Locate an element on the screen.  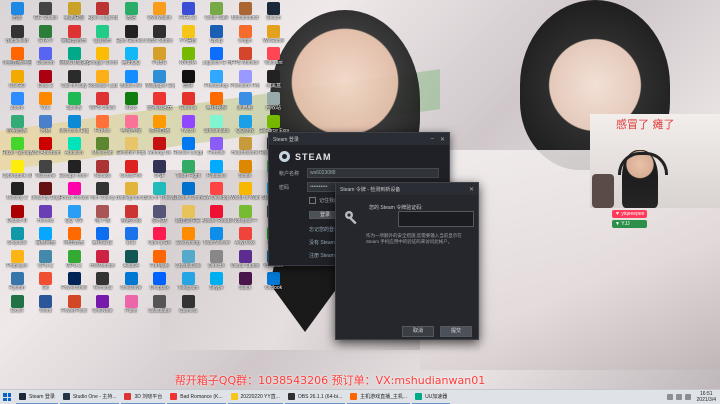
desktop-icon: QQ音乐 is located at coordinates (103, 35).